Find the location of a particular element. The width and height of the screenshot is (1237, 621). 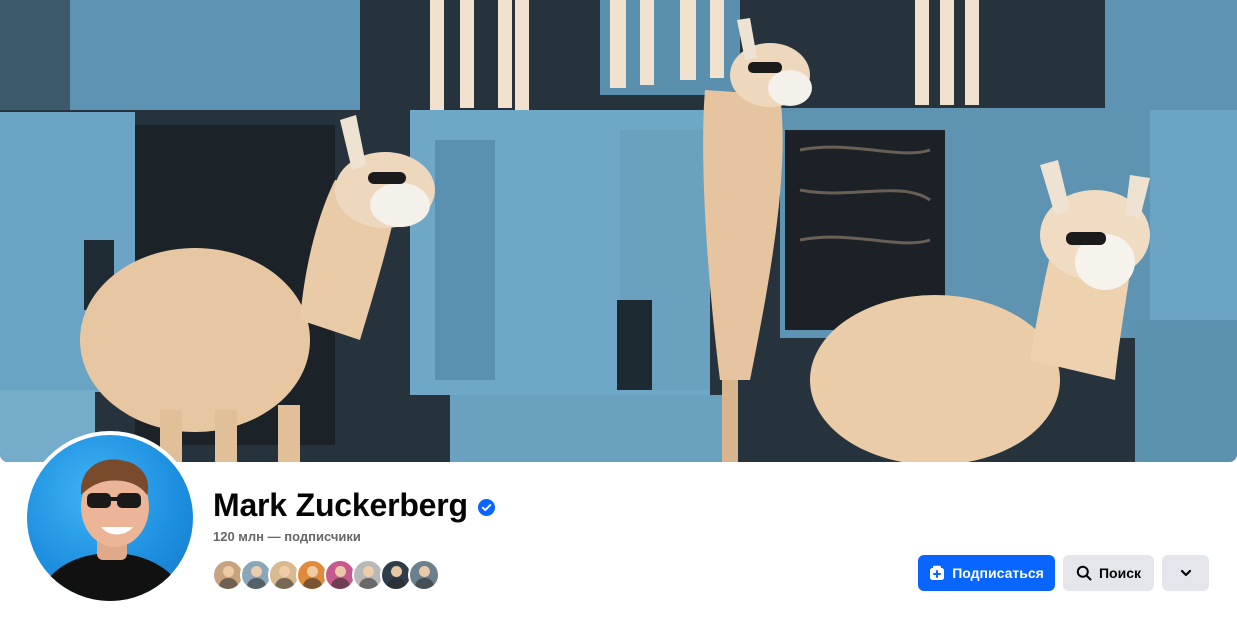

search-button: Поиск is located at coordinates (1108, 573).